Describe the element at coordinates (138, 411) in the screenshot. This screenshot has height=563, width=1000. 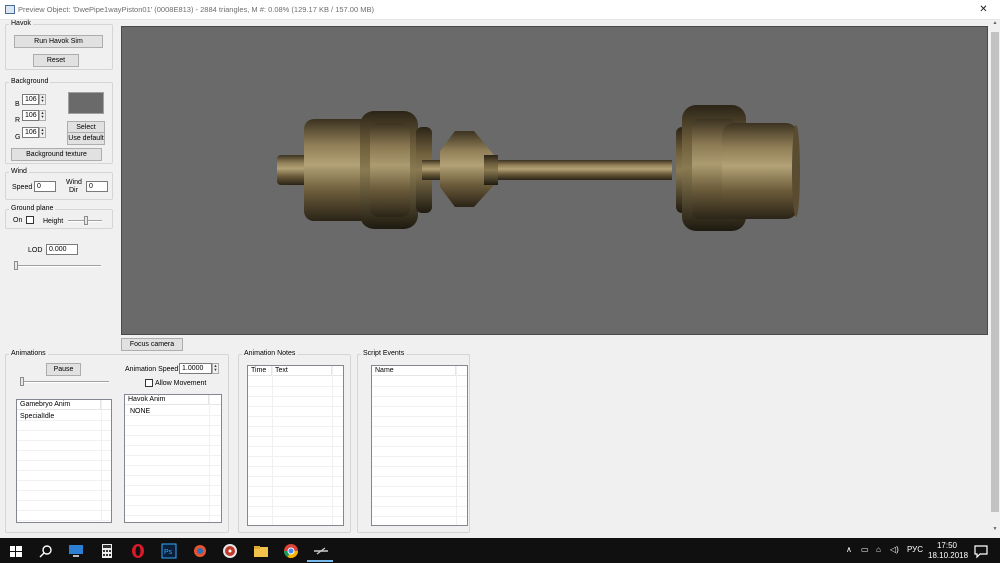
I see `list-item: NONE` at that location.